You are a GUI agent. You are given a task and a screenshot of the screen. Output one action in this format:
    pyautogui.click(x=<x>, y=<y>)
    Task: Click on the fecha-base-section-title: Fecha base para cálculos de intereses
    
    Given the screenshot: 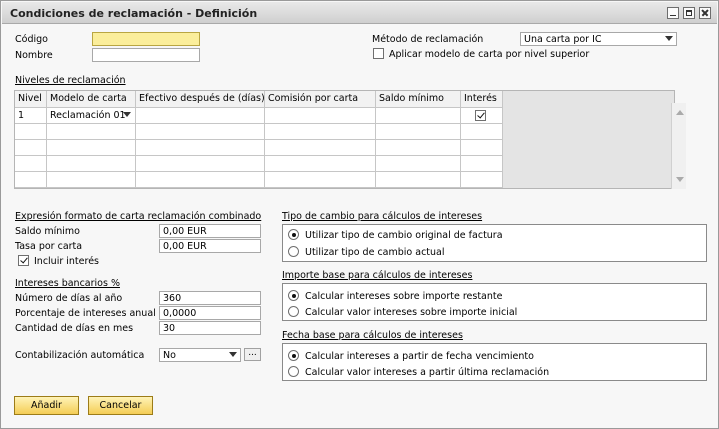 What is the action you would take?
    pyautogui.click(x=372, y=335)
    